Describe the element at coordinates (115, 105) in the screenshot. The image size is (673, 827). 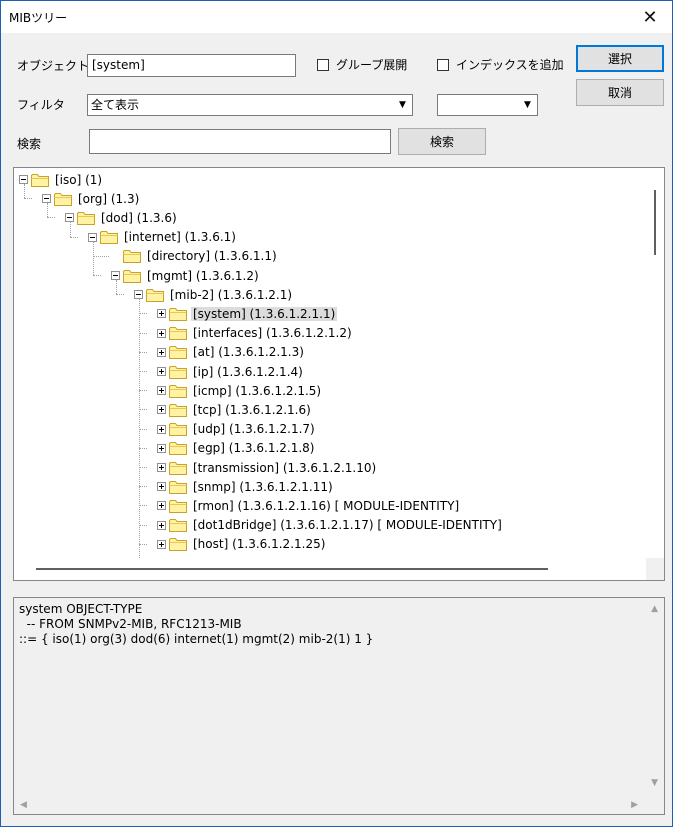
I see `filter-select-value: 全て表示` at that location.